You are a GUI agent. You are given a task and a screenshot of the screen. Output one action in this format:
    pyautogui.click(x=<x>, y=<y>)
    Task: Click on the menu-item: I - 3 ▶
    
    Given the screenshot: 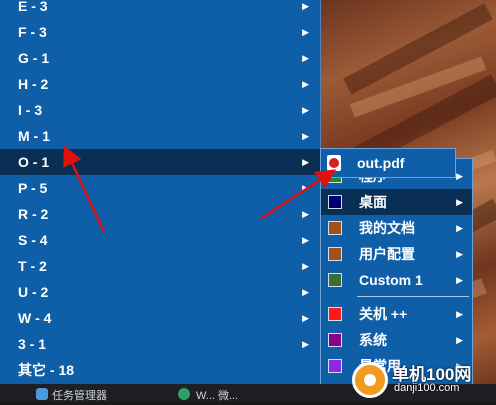 What is the action you would take?
    pyautogui.click(x=160, y=110)
    